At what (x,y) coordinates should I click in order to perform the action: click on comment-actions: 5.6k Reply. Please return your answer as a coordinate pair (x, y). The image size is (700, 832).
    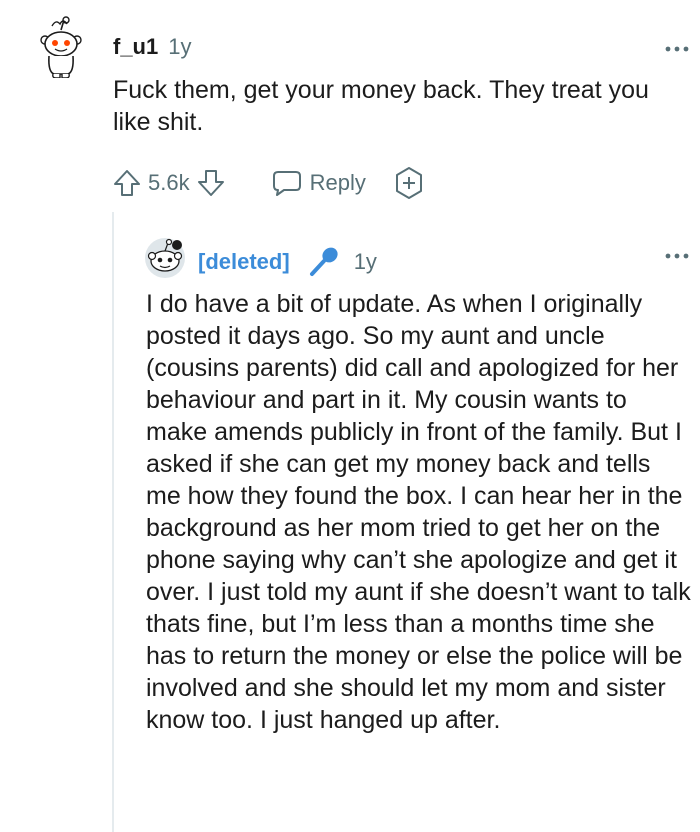
    Looking at the image, I should click on (269, 183).